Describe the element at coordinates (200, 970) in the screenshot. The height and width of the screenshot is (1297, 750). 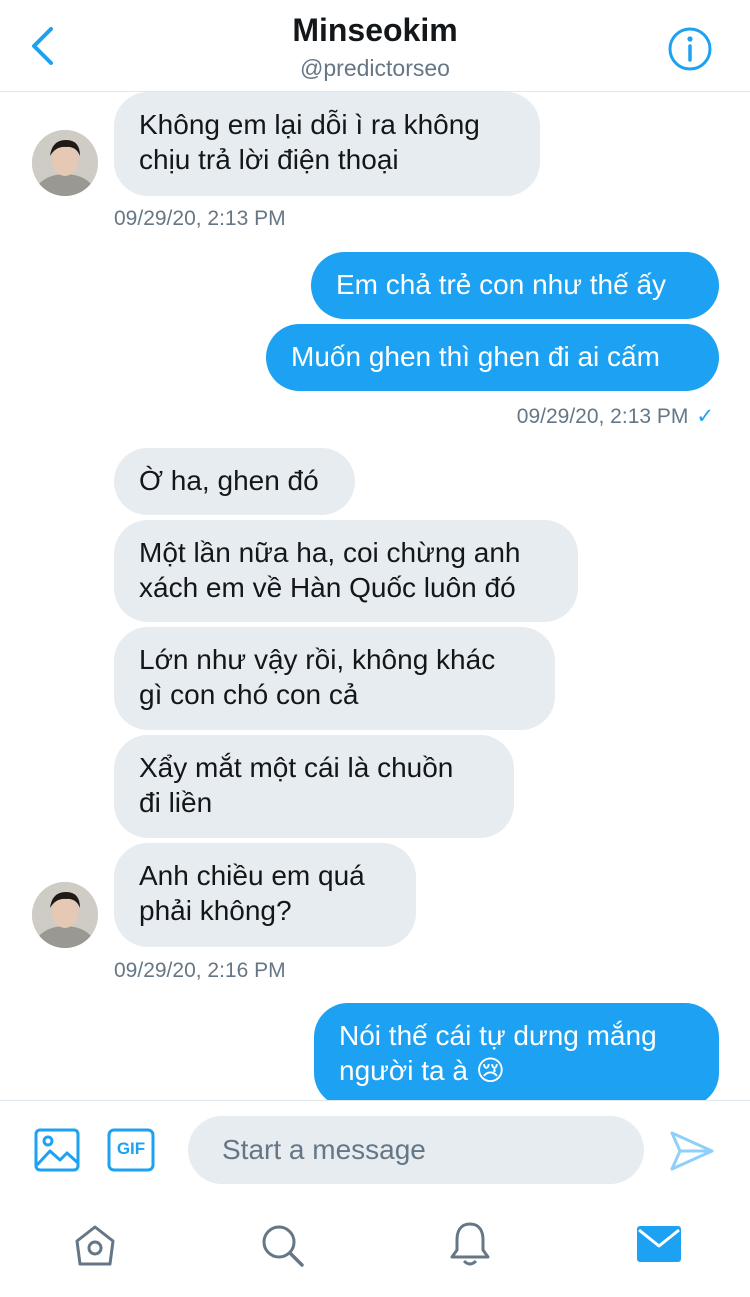
I see `message-timestamp: 09/29/20, 2:16 PM` at that location.